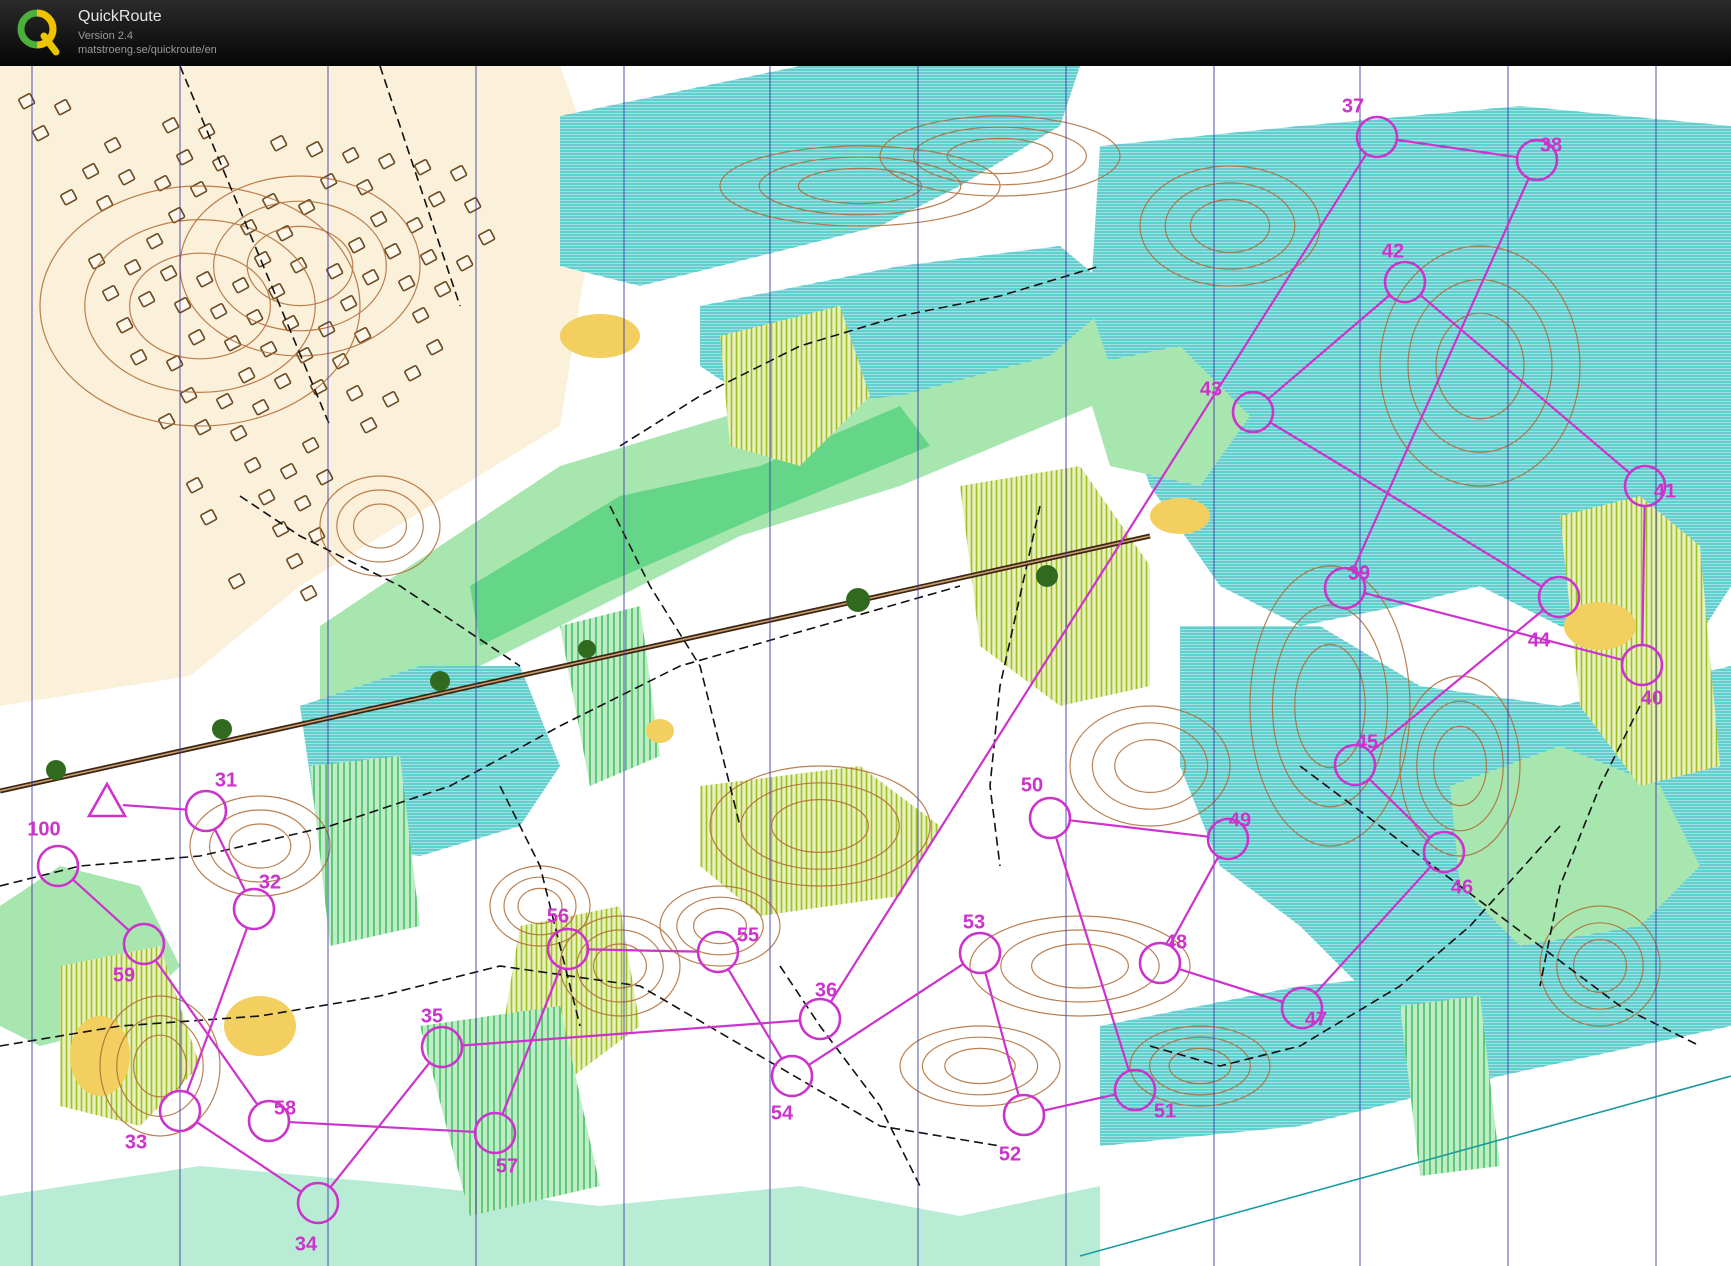  Describe the element at coordinates (136, 1142) in the screenshot. I see `control-label-33: 33` at that location.